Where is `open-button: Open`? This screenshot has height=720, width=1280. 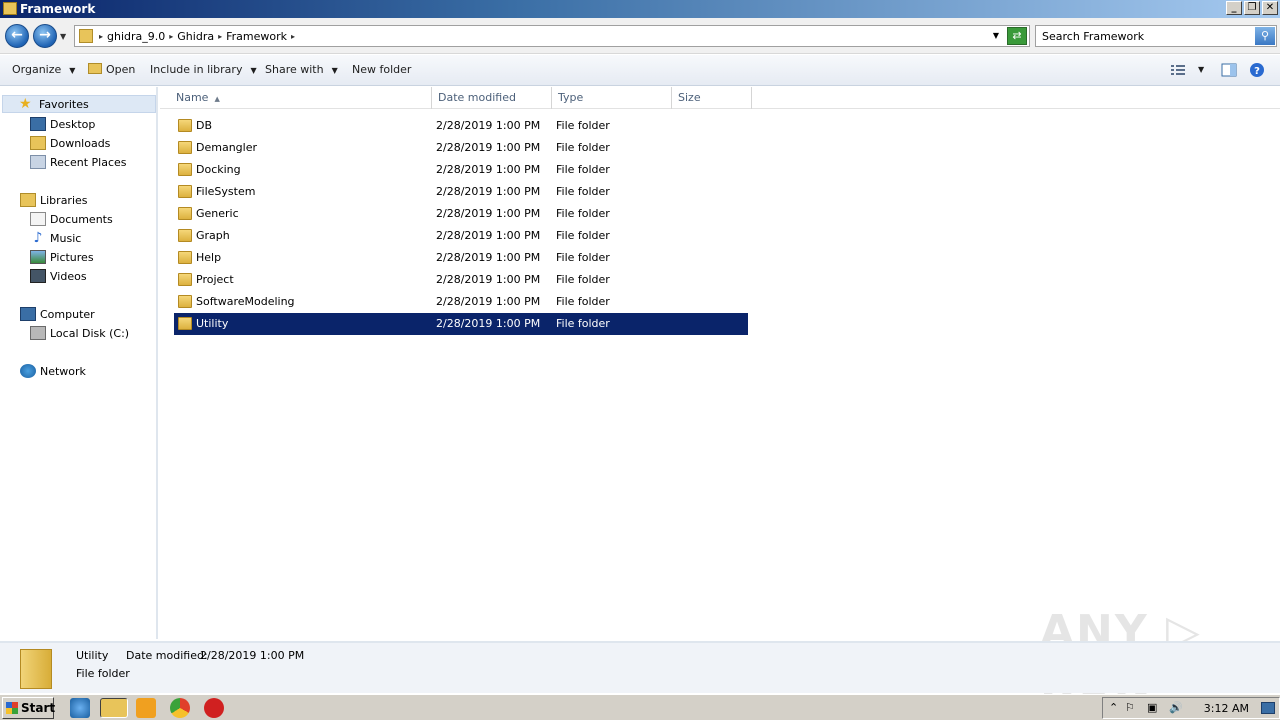 open-button: Open is located at coordinates (111, 69).